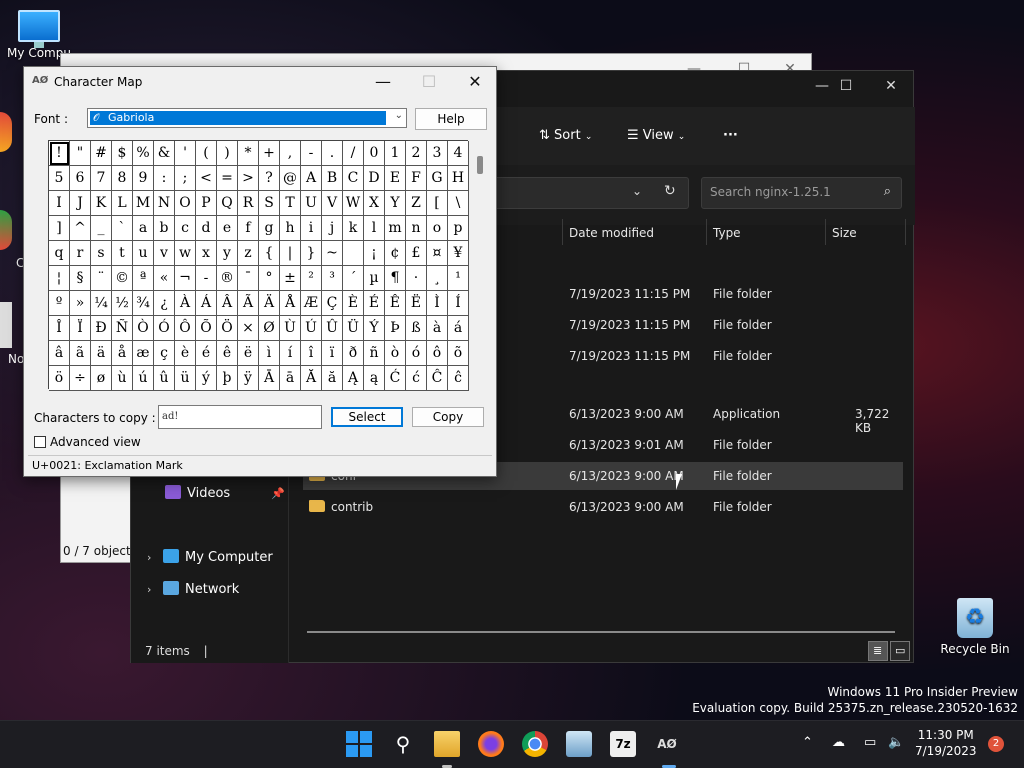  Describe the element at coordinates (290, 153) in the screenshot. I see `char-cell: ,` at that location.